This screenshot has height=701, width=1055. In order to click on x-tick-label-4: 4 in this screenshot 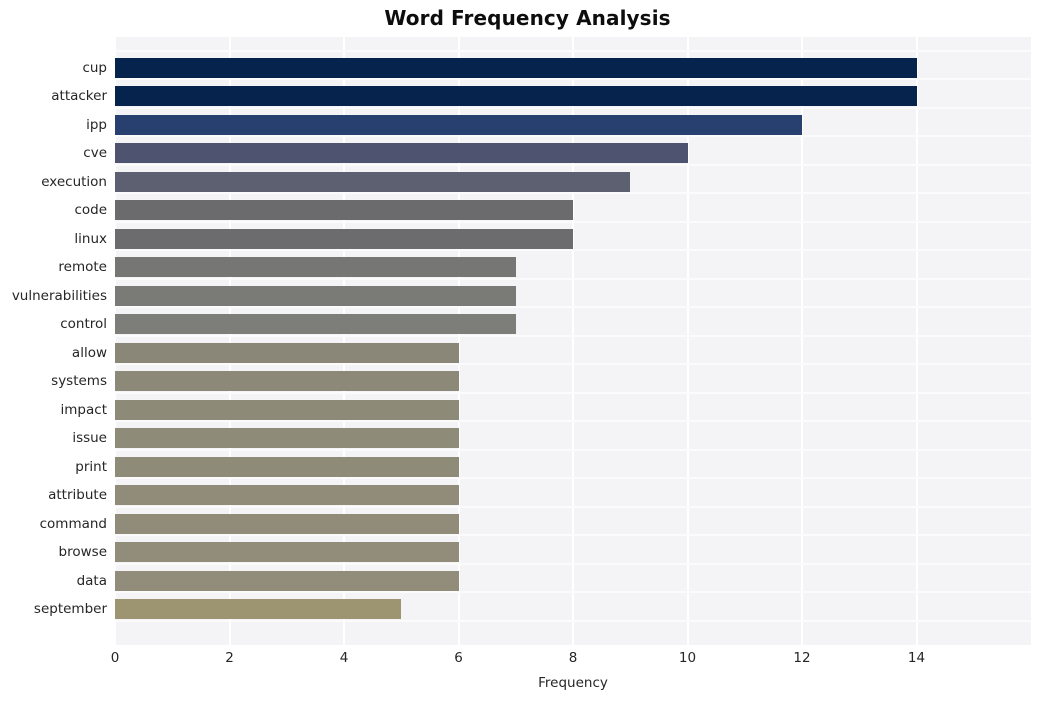, I will do `click(344, 658)`.